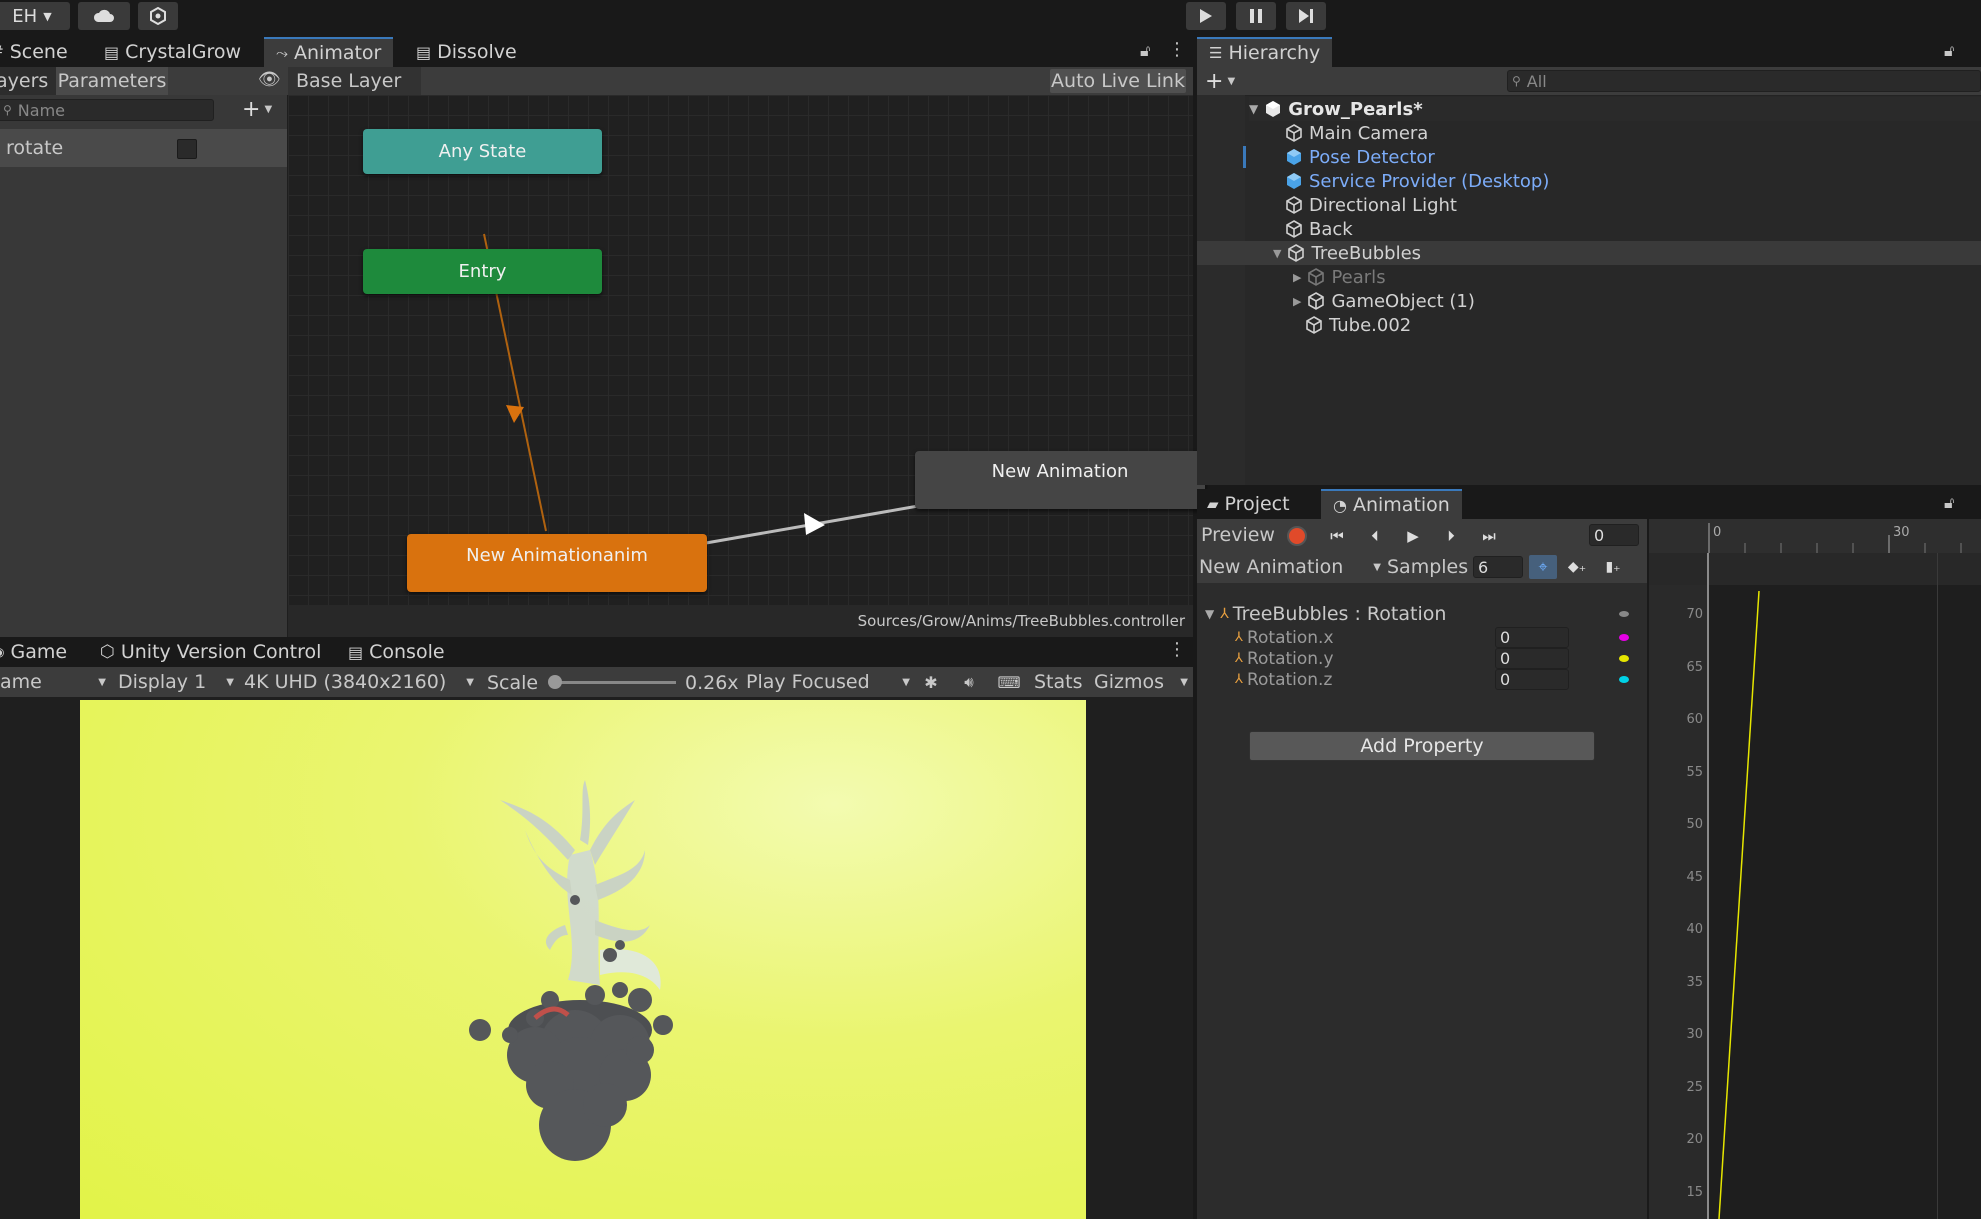 The image size is (1981, 1219). I want to click on tab-console: ▤ Console, so click(396, 652).